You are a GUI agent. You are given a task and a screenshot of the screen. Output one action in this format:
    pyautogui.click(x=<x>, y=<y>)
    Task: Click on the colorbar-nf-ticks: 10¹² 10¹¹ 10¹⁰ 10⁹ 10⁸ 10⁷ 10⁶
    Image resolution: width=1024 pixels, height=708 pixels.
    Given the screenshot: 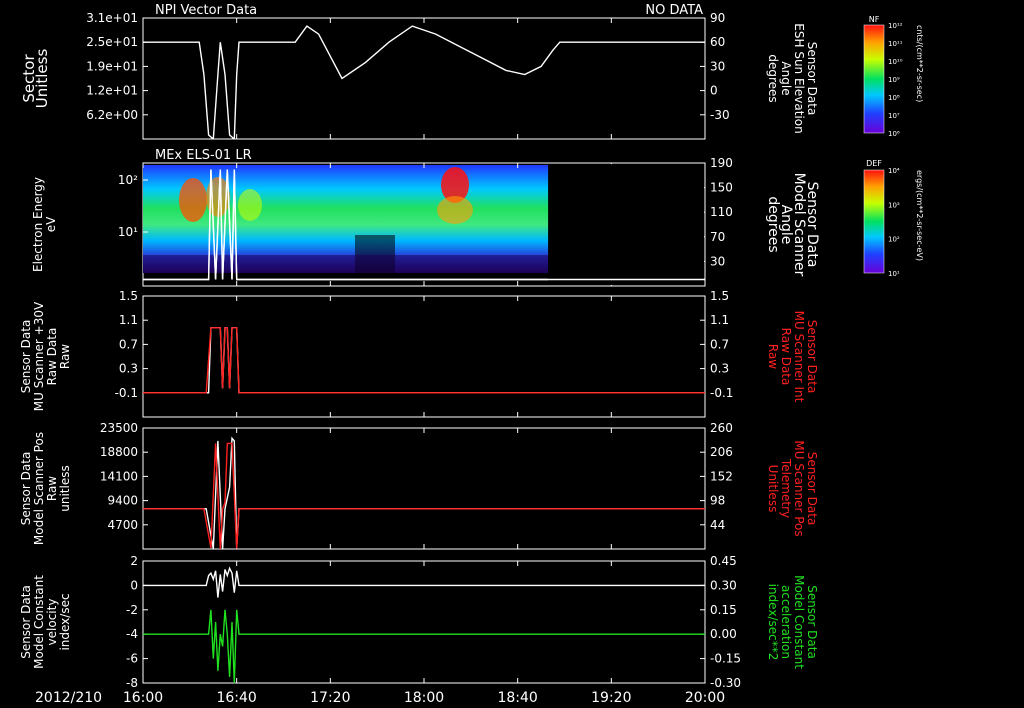 What is the action you would take?
    pyautogui.click(x=895, y=80)
    